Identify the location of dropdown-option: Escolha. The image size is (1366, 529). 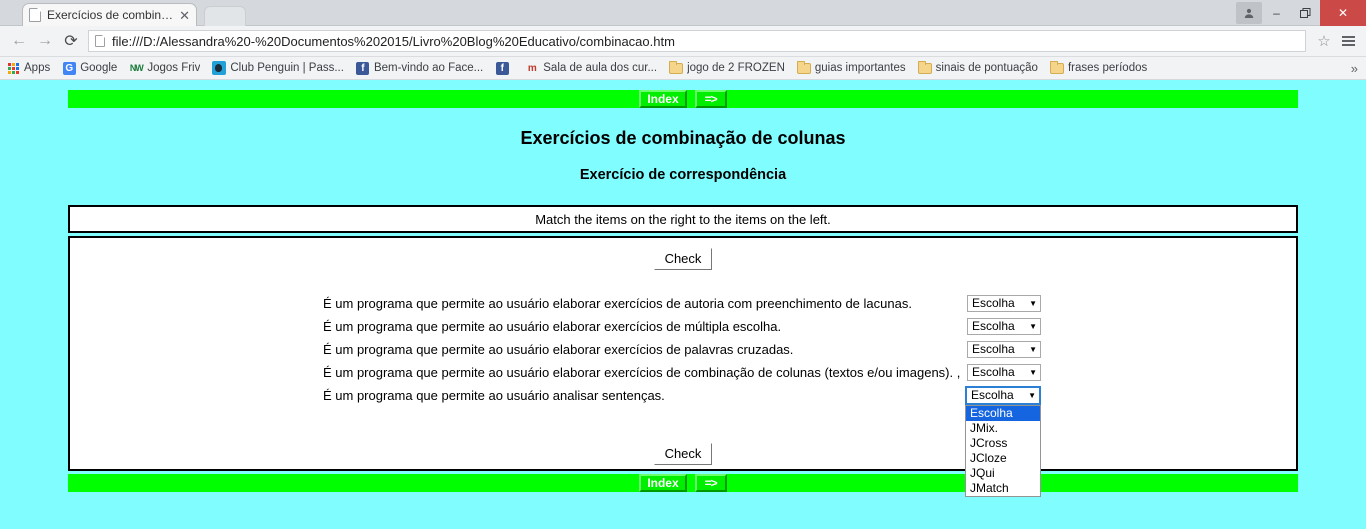
(1003, 413).